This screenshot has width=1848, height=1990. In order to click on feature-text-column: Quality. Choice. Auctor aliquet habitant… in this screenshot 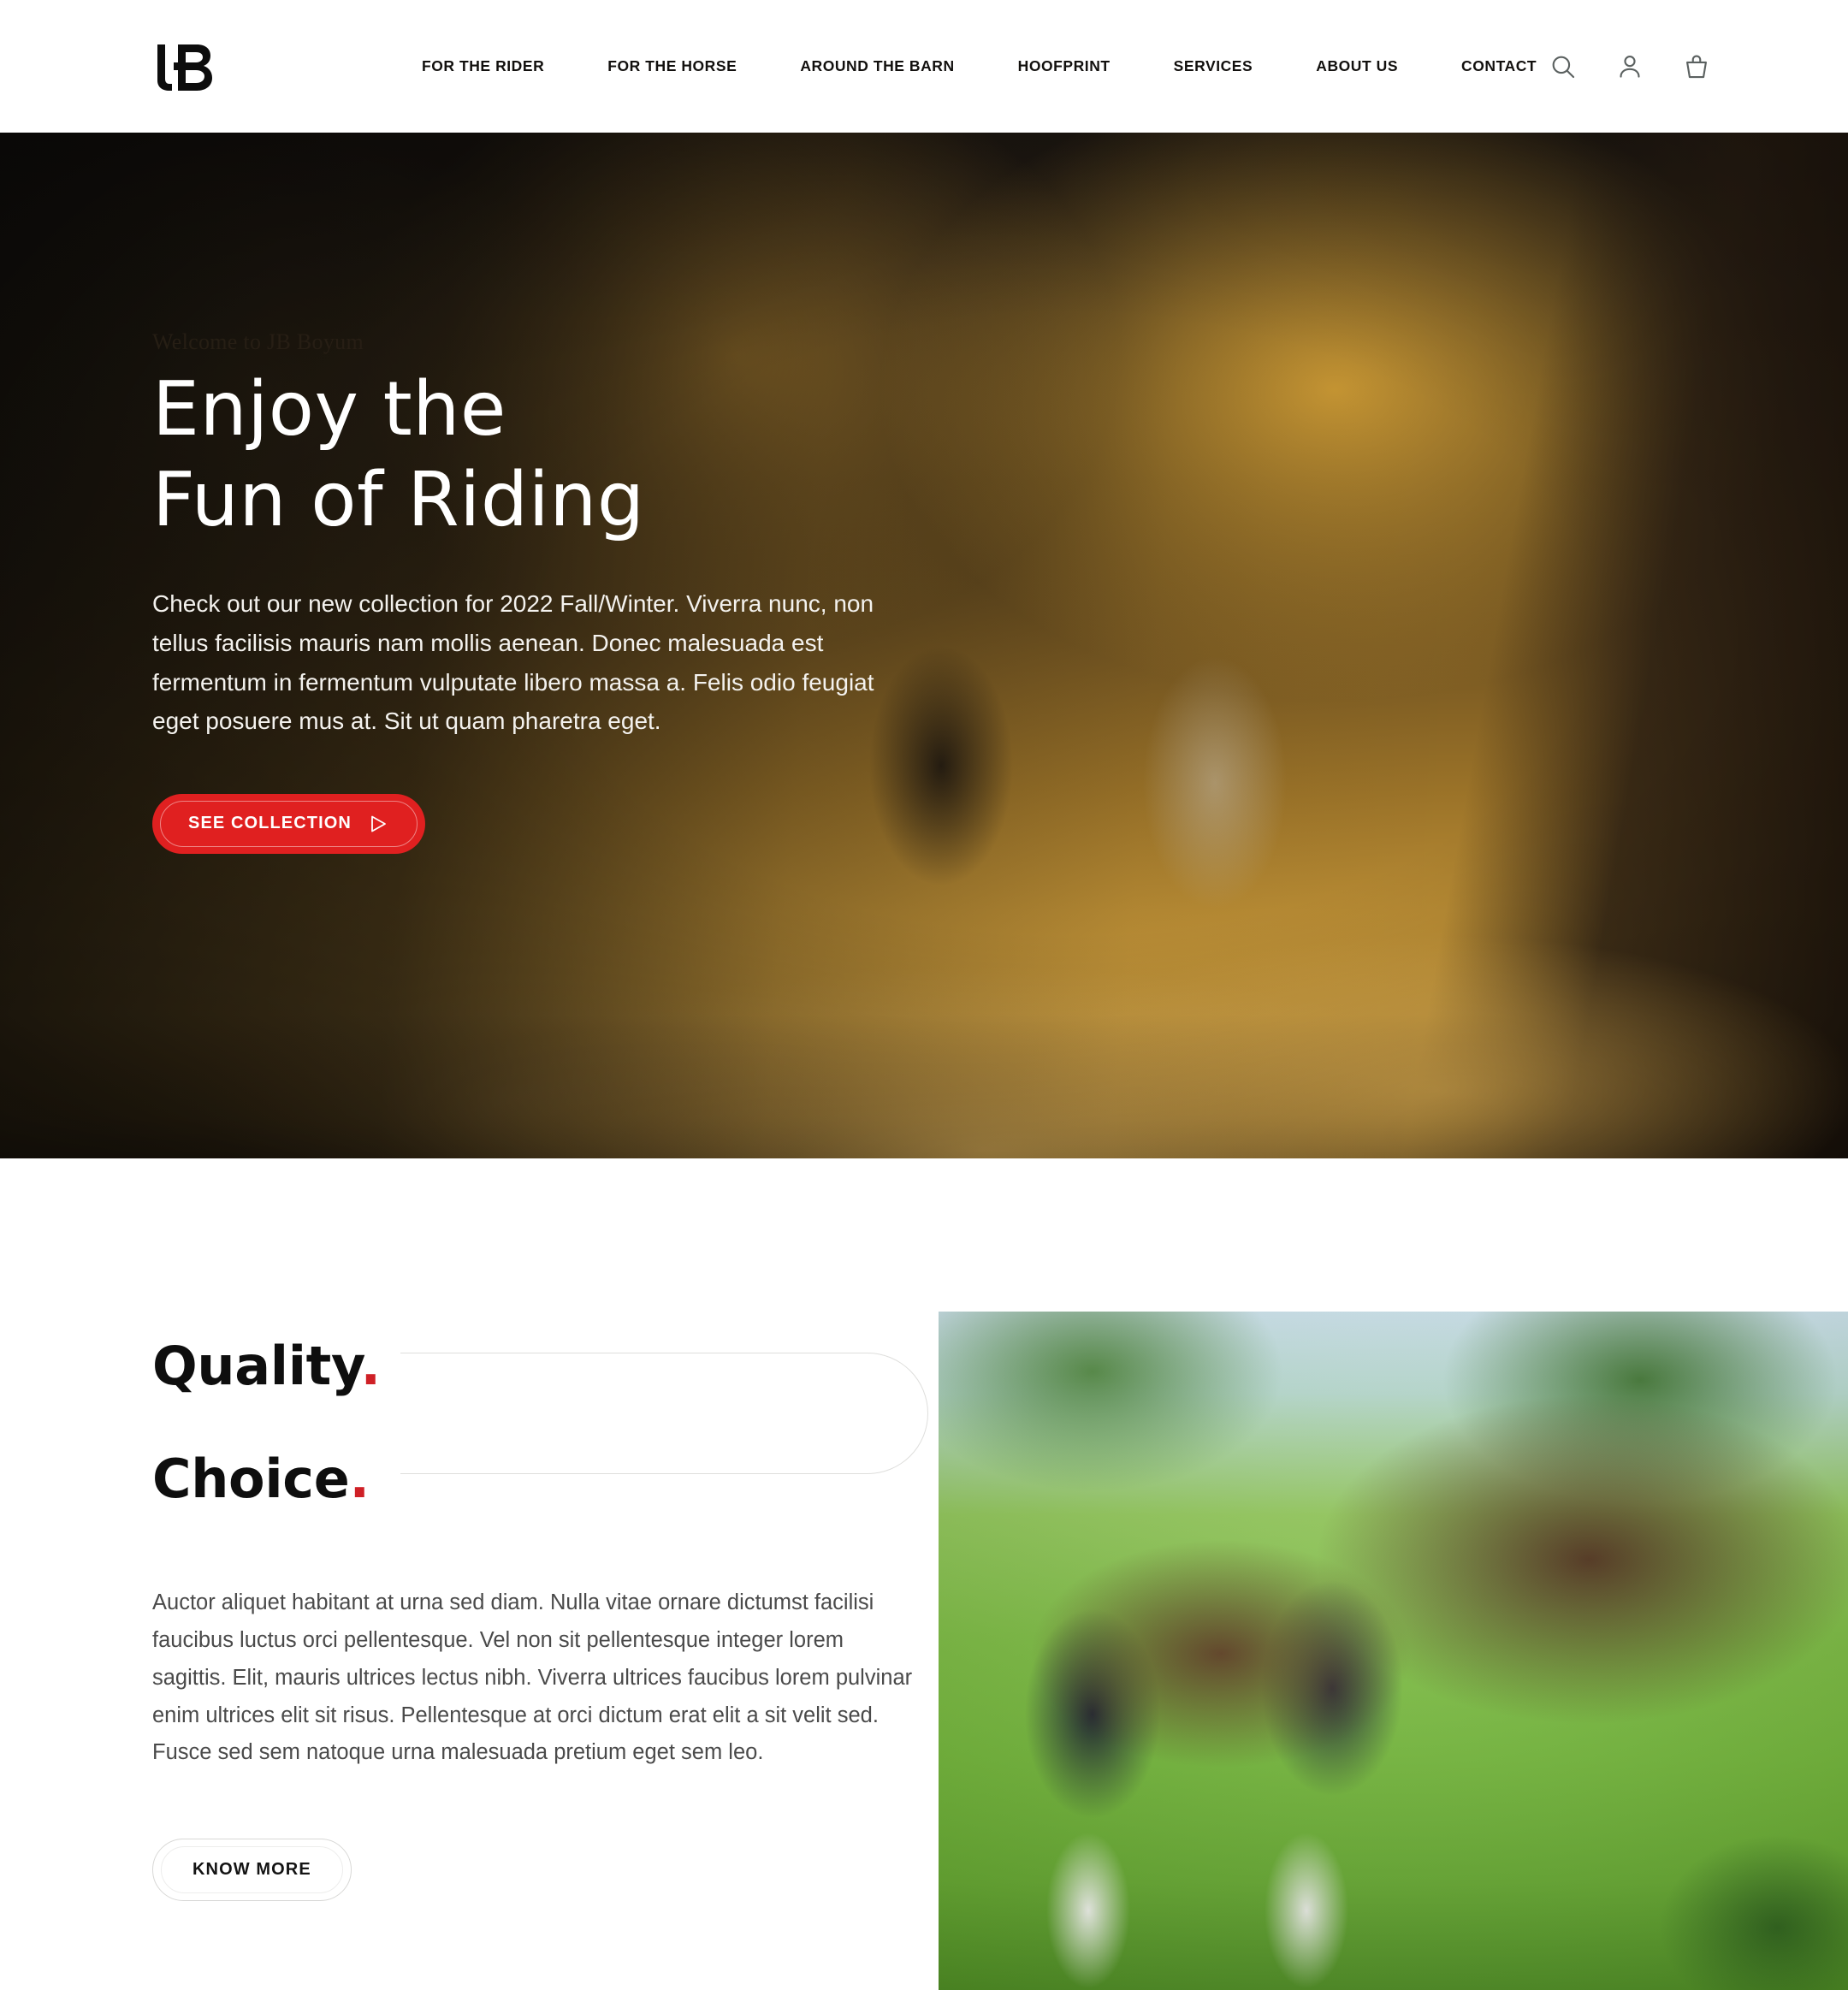, I will do `click(540, 1621)`.